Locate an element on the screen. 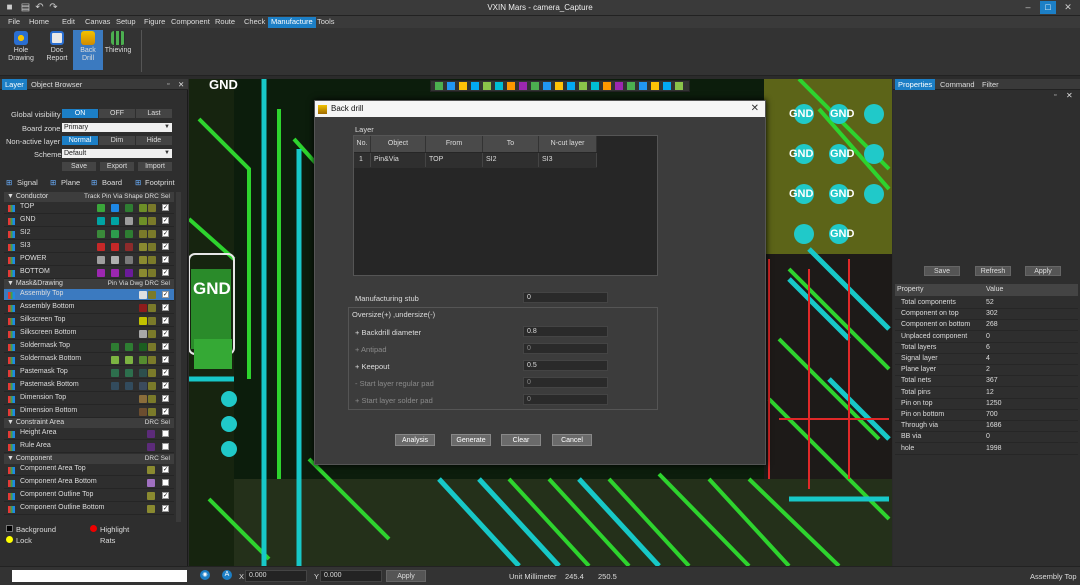 The image size is (1080, 585). tab-object-browser: Object Browser is located at coordinates (56, 84).